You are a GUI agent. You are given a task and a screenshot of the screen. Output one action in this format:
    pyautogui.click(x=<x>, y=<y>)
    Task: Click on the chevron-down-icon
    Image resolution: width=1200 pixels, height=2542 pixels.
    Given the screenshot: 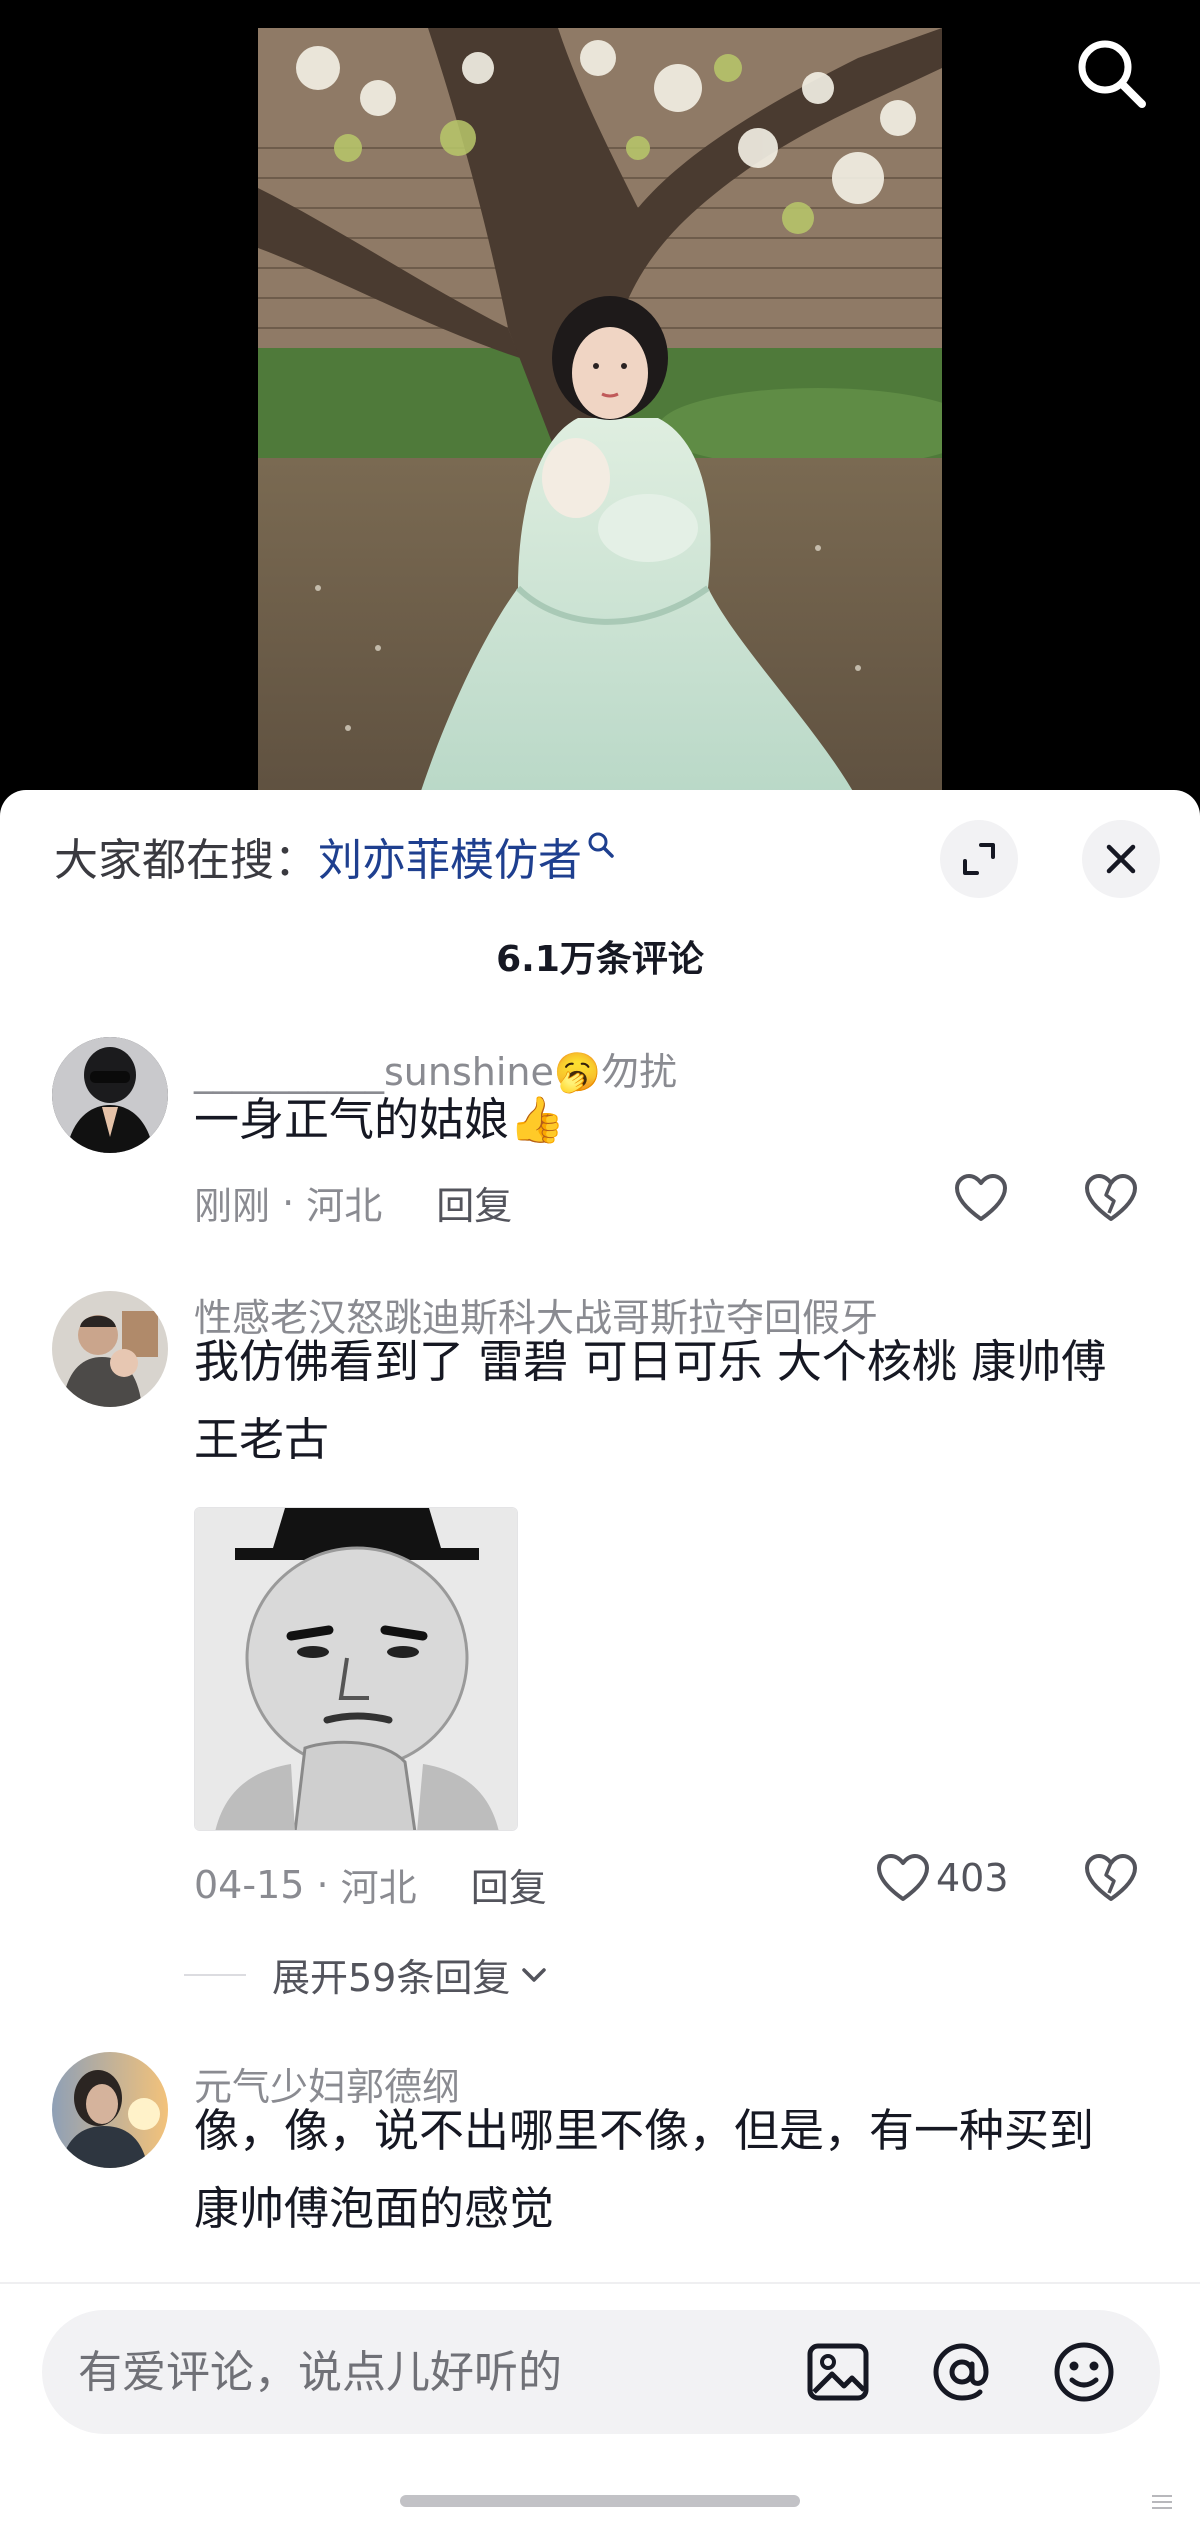 What is the action you would take?
    pyautogui.click(x=534, y=1974)
    